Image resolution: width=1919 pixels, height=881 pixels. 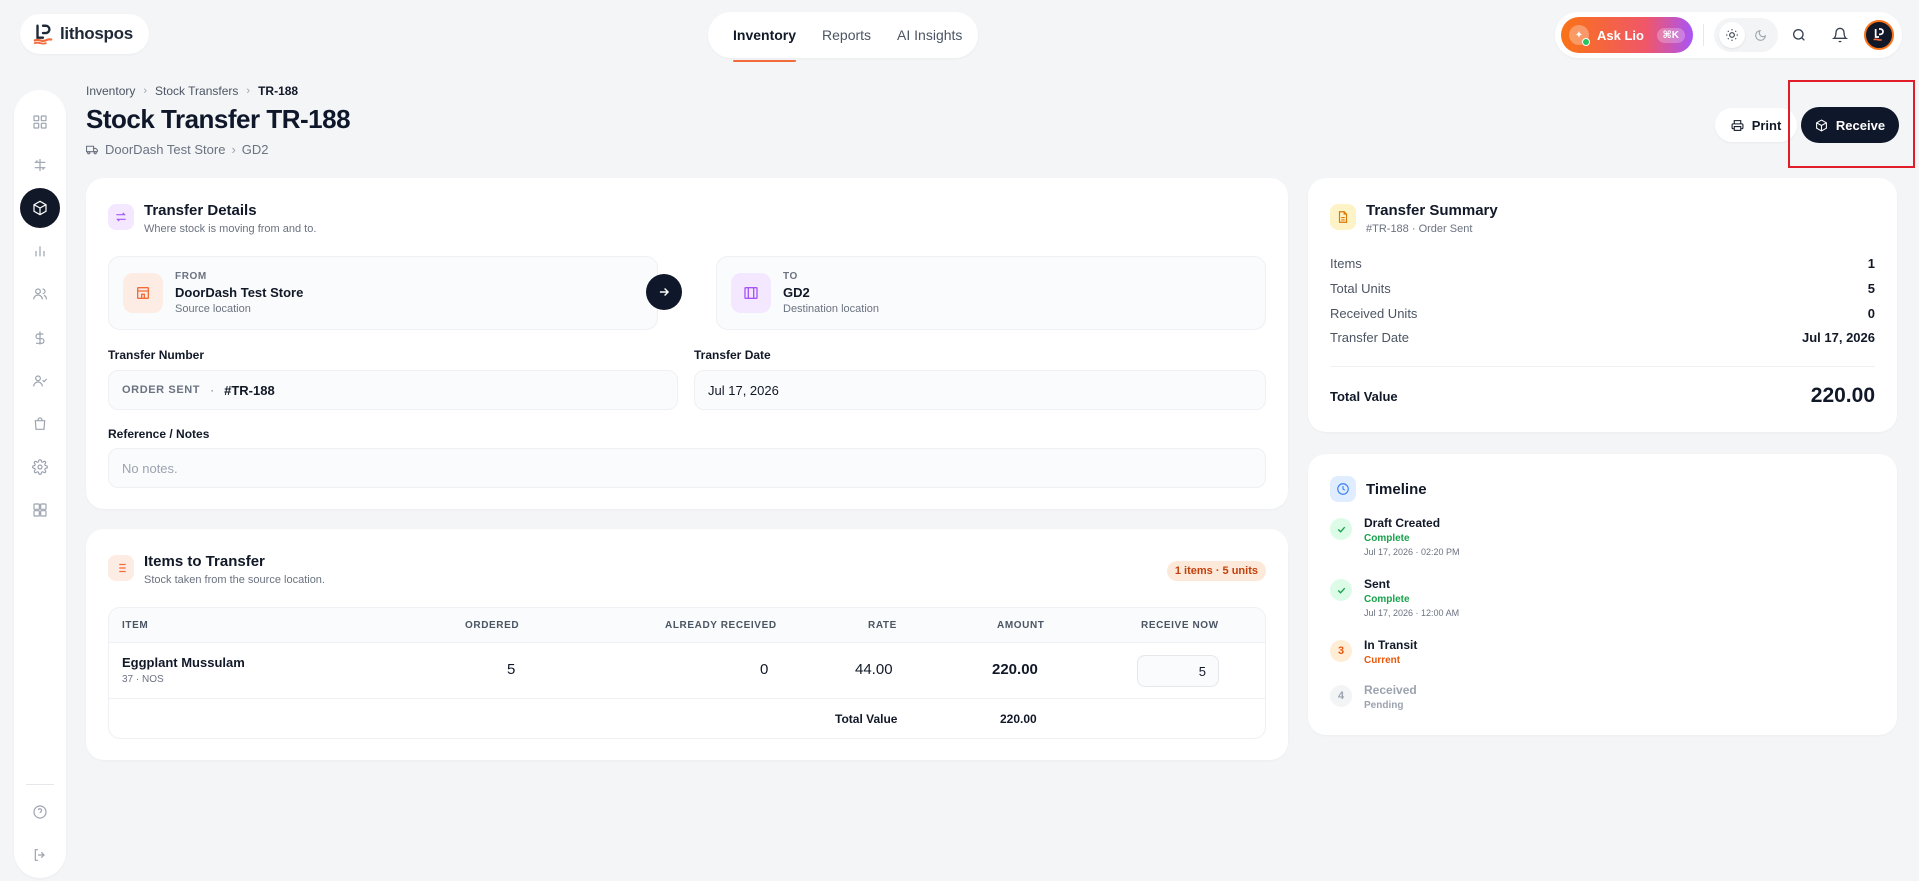 I want to click on step-name: Draft Created, so click(x=1402, y=523).